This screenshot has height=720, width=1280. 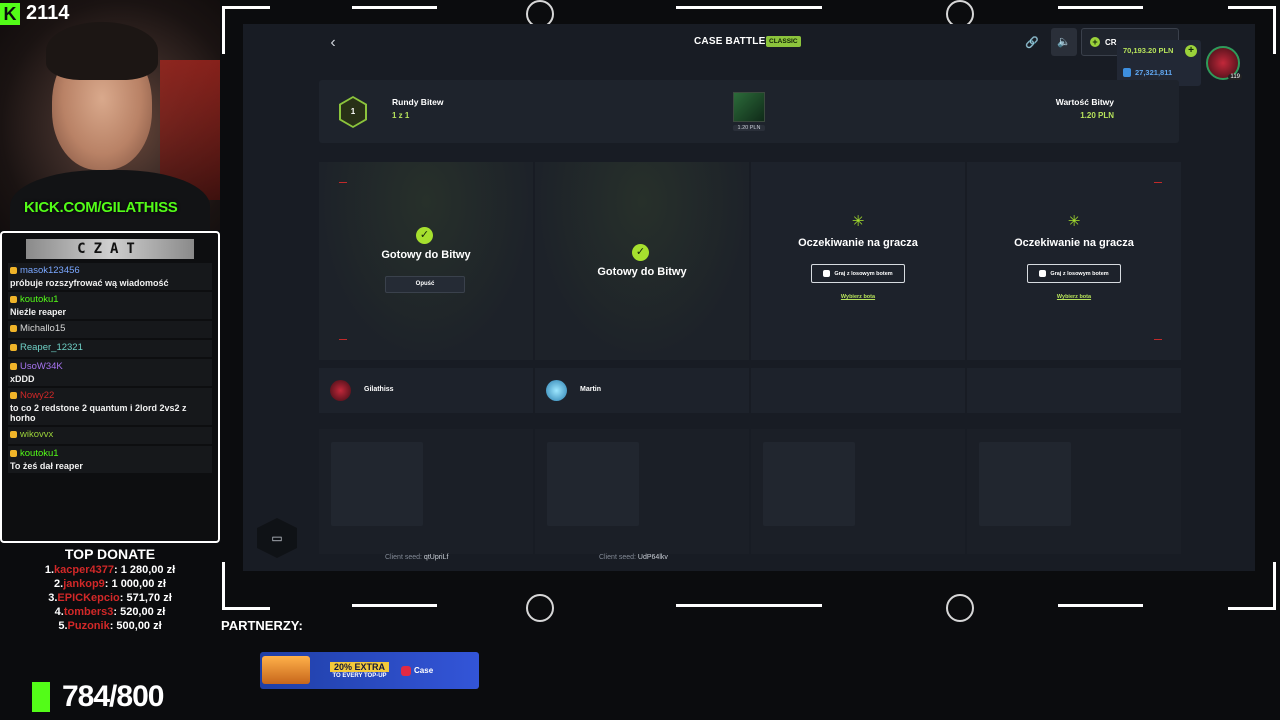 I want to click on donor-name: tombers3, so click(x=88, y=612).